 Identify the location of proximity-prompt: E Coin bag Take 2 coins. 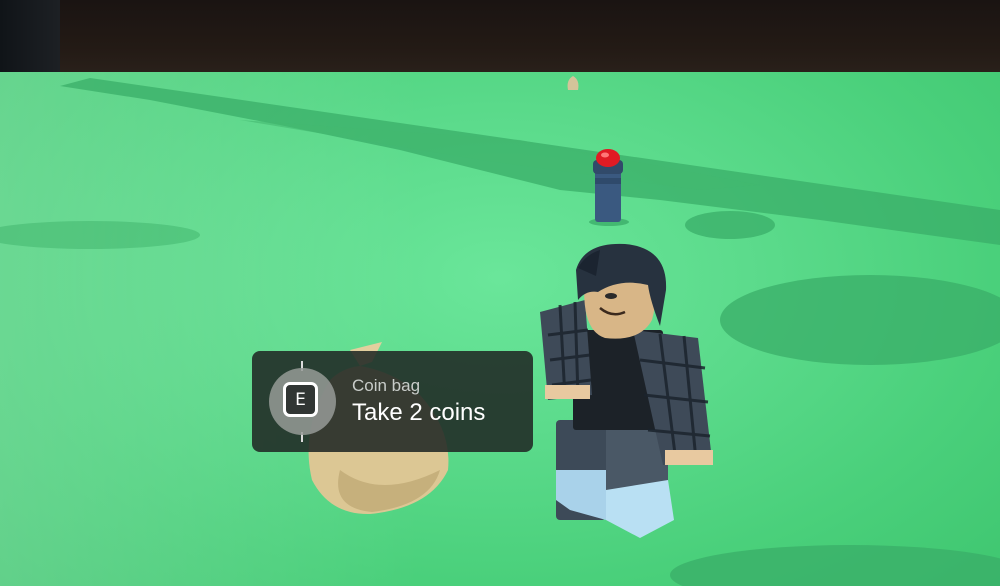
(392, 401).